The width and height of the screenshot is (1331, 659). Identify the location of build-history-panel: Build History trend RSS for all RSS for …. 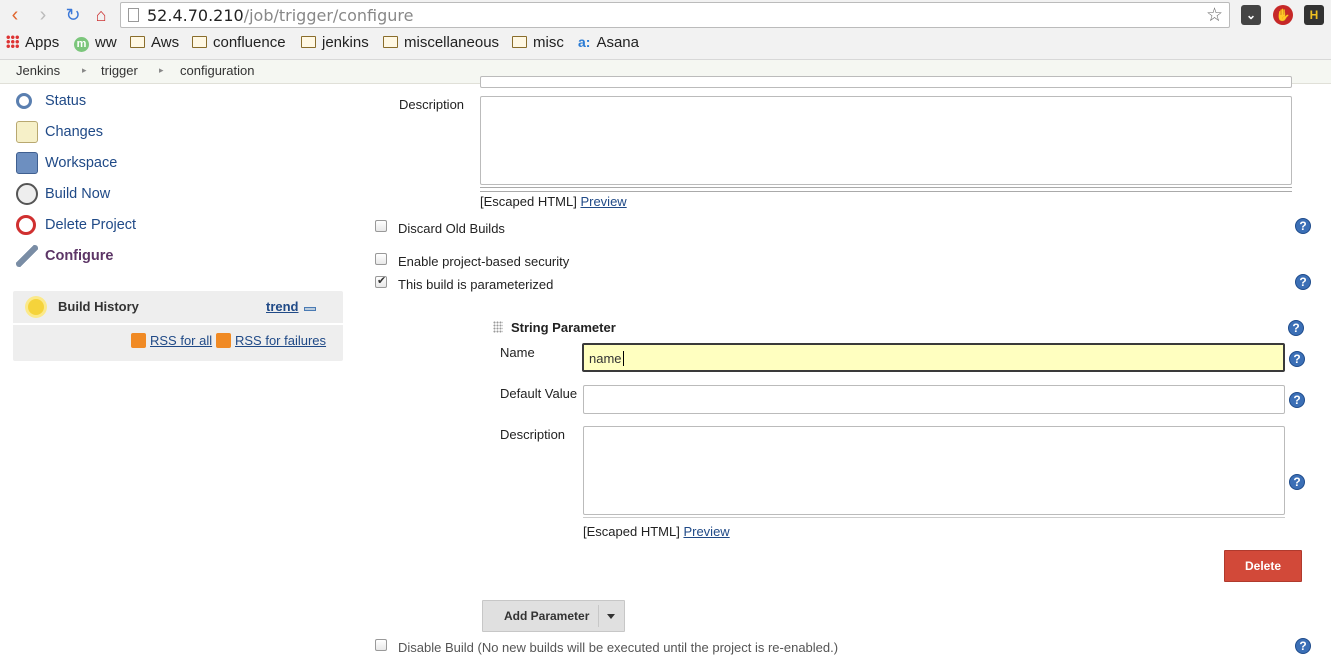
(178, 326).